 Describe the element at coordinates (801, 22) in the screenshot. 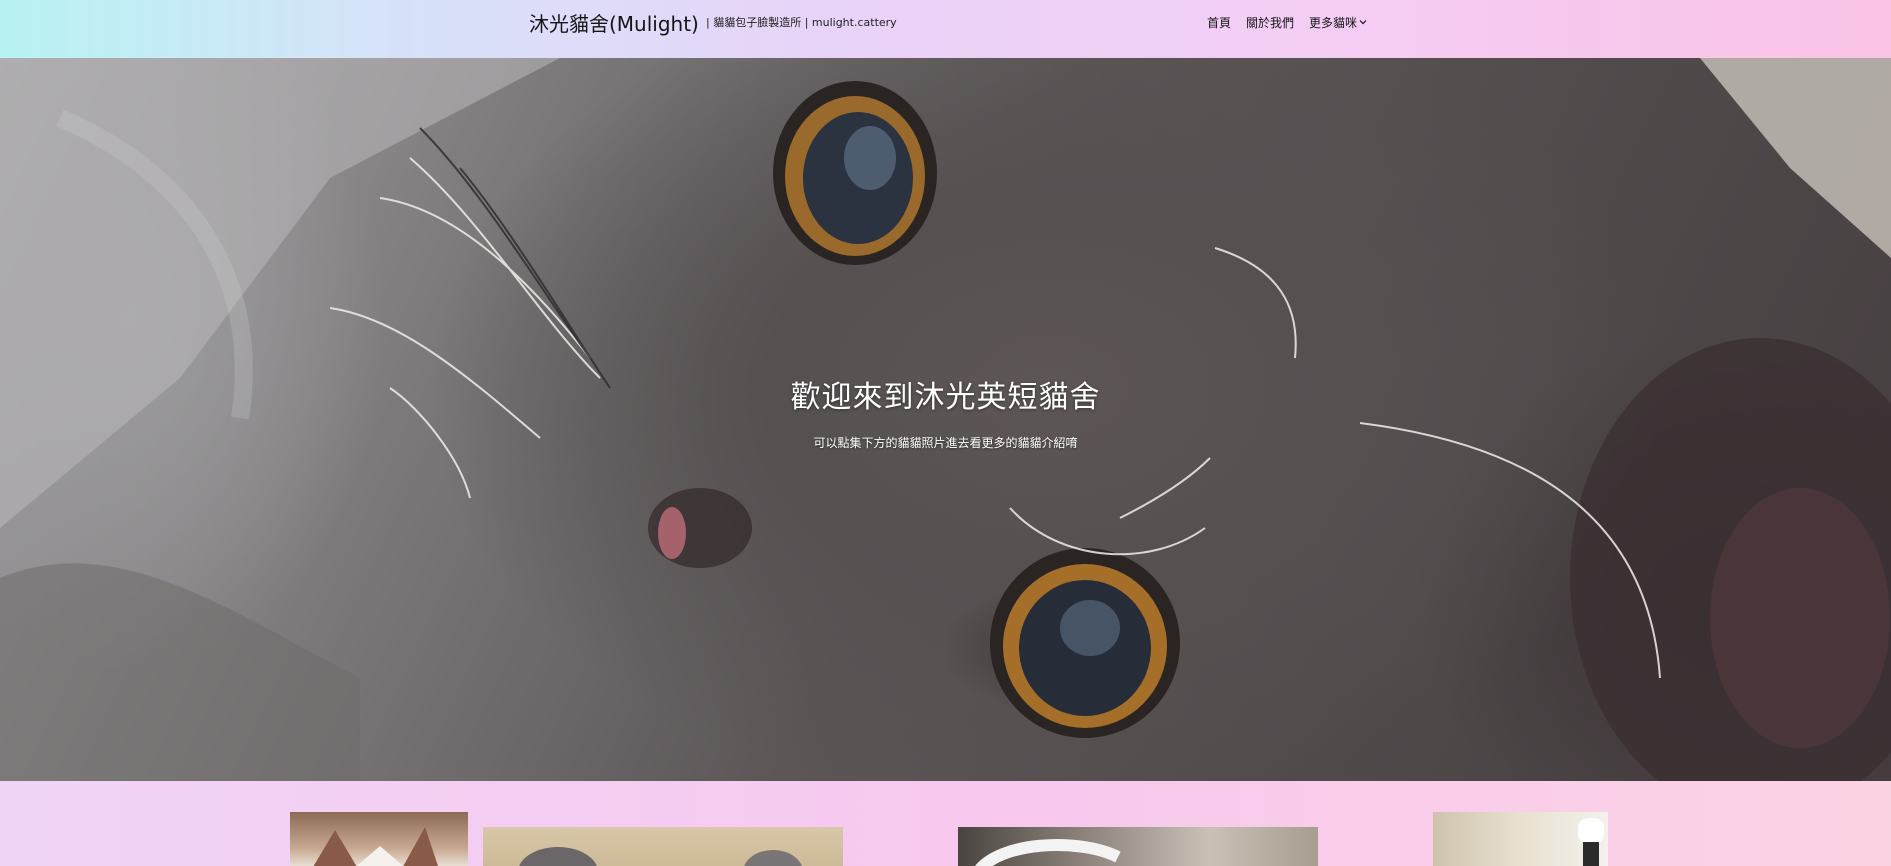

I see `site-tagline: | 貓貓包子臉製造所 | mulight.cattery` at that location.